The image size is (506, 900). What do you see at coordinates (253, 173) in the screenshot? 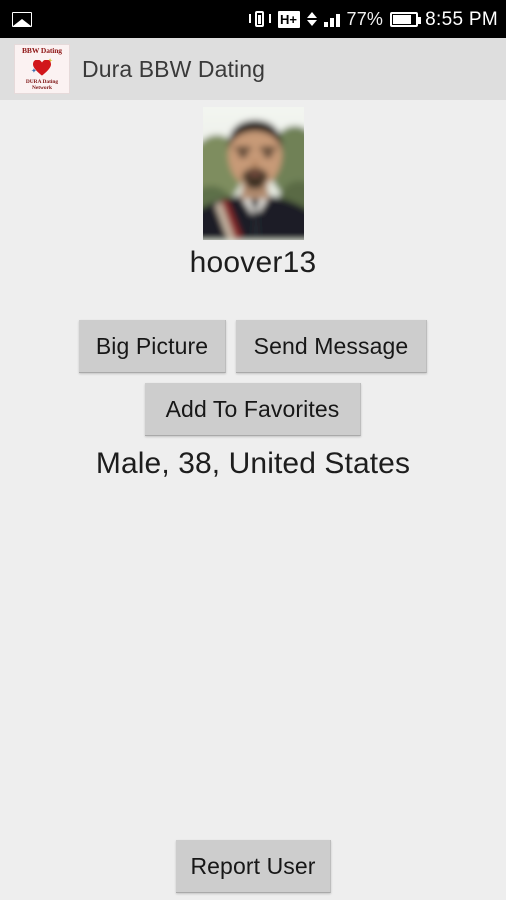
I see `profile-photo` at bounding box center [253, 173].